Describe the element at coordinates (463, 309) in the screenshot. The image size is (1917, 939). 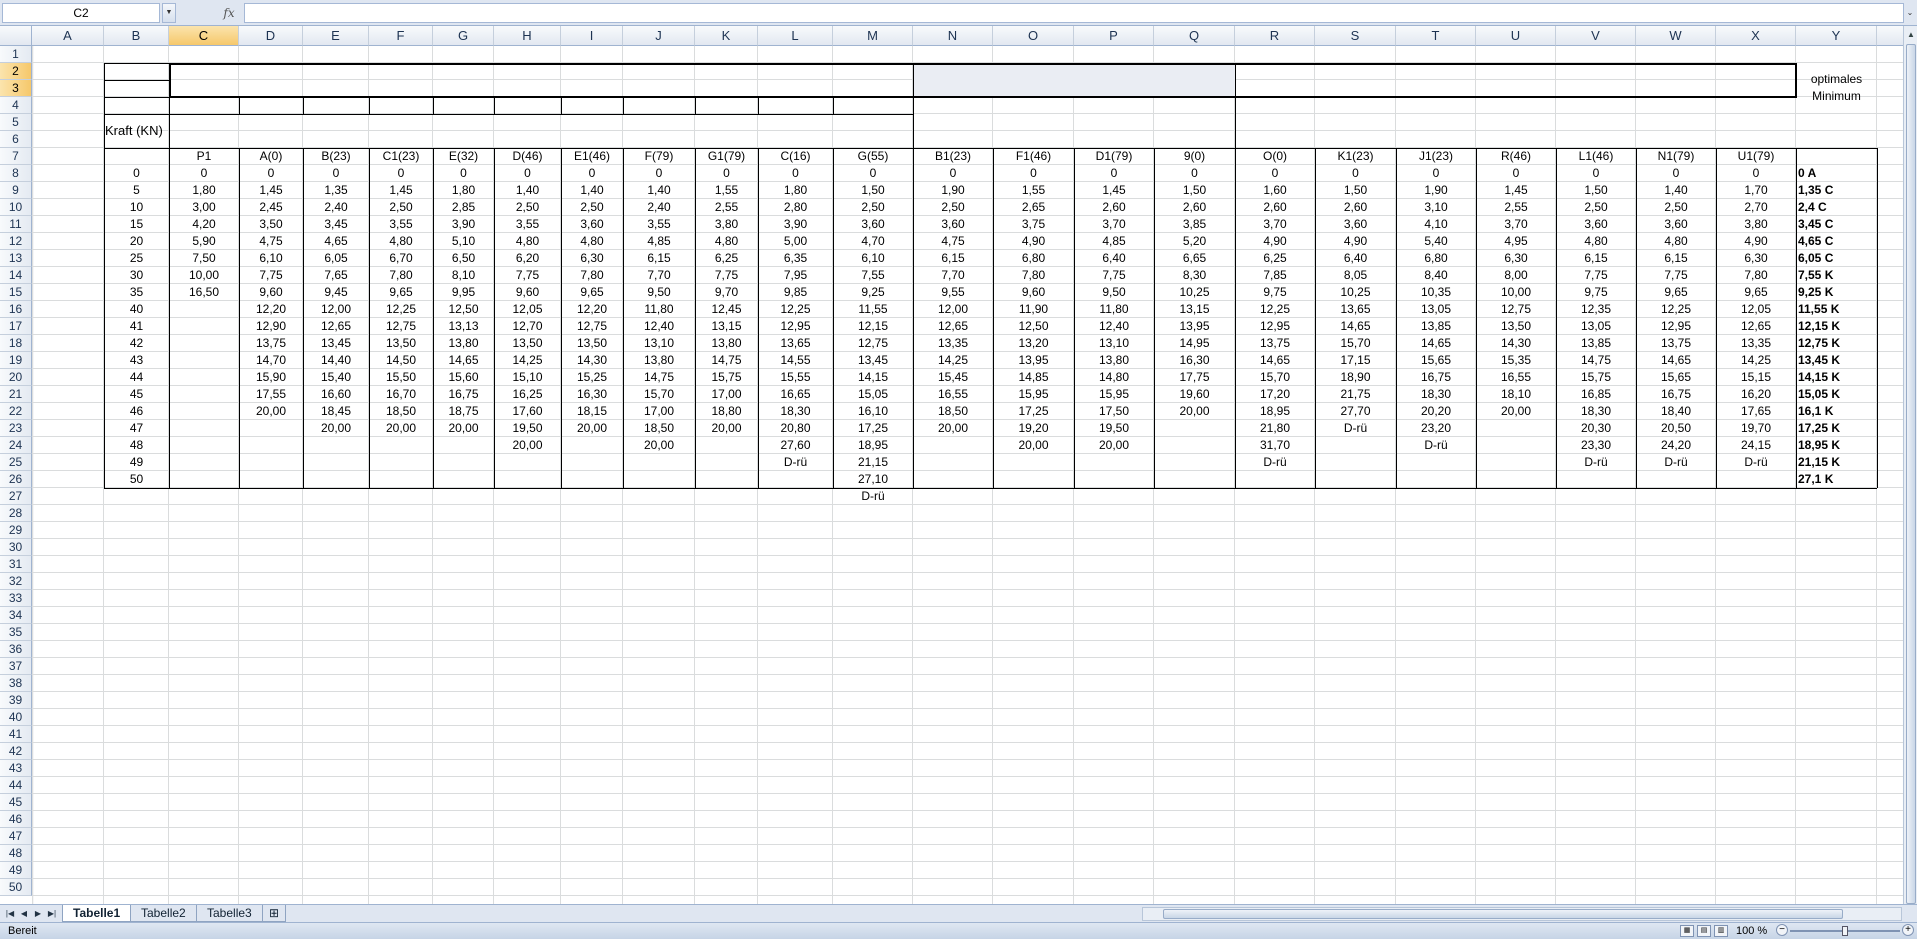
I see `cell-g16: 12,50` at that location.